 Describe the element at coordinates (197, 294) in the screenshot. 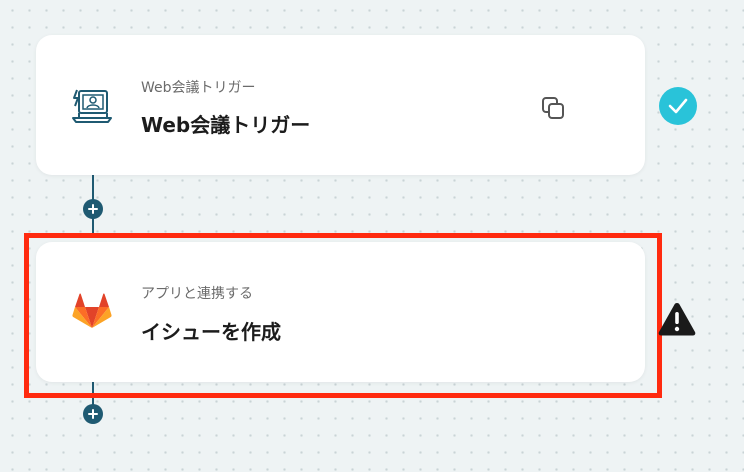

I see `step-label: アプリと連携する` at that location.